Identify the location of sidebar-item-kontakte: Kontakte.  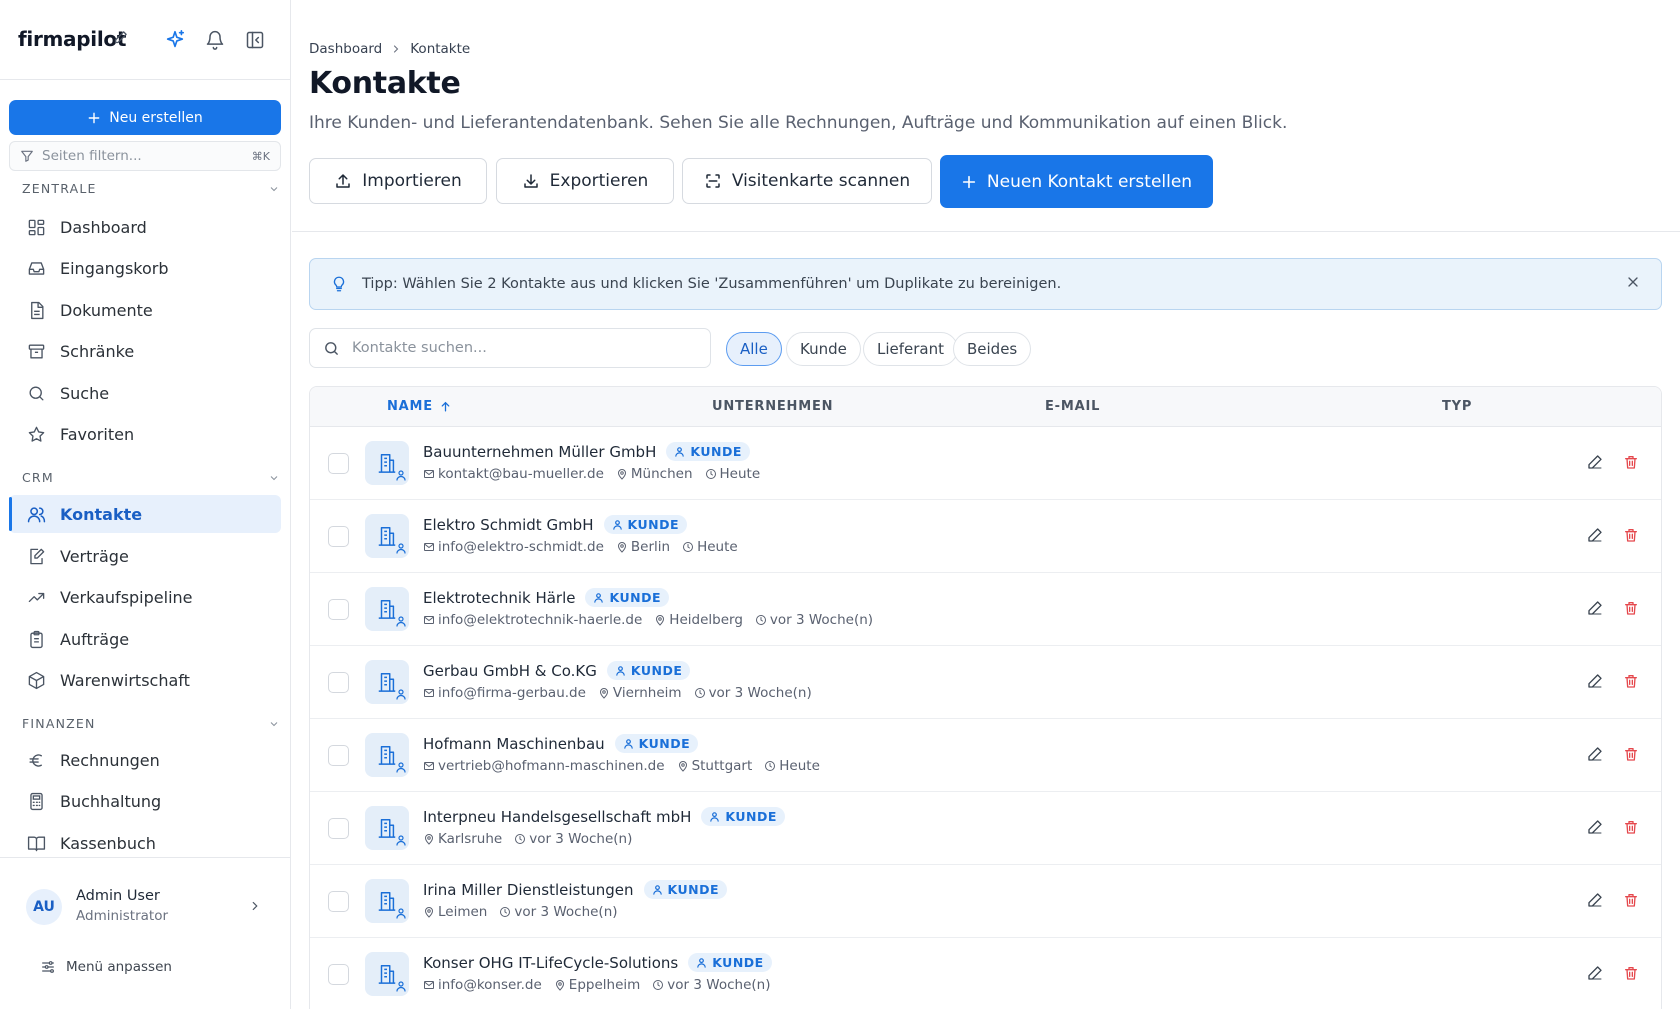
(145, 514).